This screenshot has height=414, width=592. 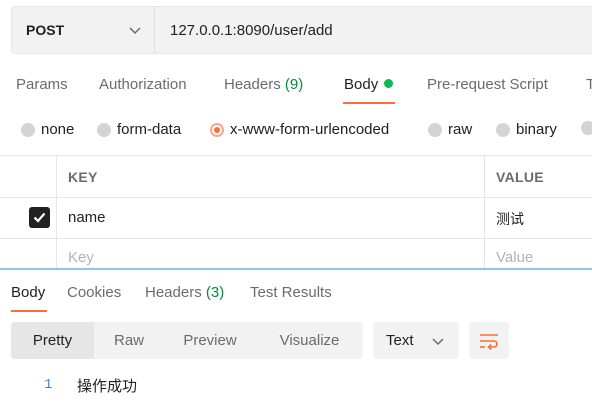 I want to click on new-value-input: Value, so click(x=514, y=257).